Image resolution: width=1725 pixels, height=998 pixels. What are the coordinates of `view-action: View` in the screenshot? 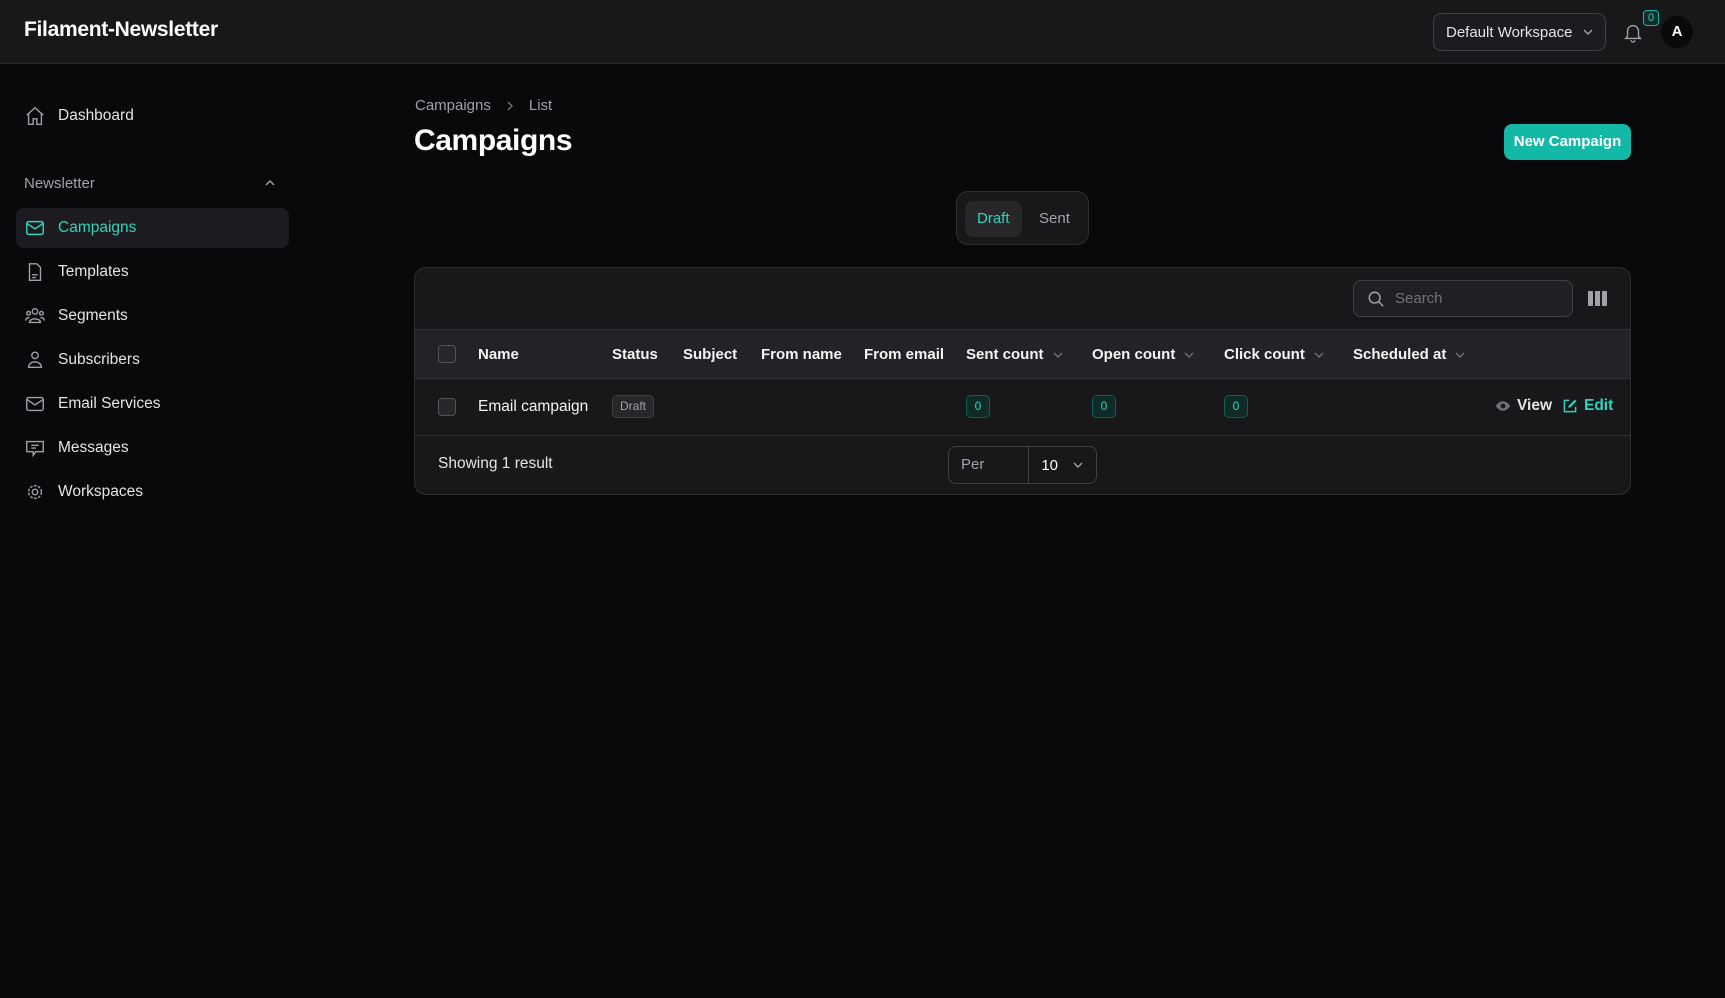 It's located at (1523, 406).